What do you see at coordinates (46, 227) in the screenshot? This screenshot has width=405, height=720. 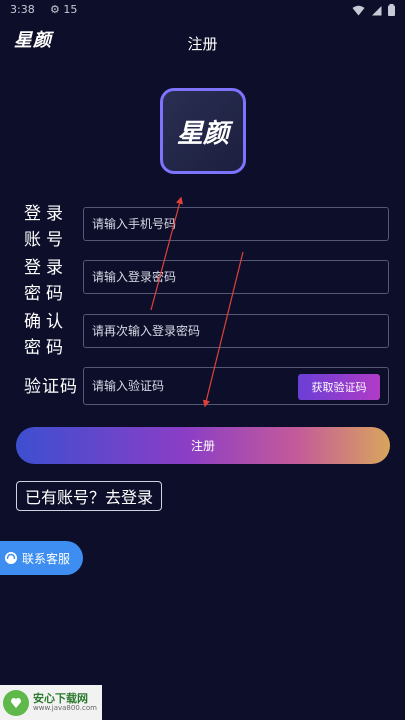 I see `account-label: 登录账号` at bounding box center [46, 227].